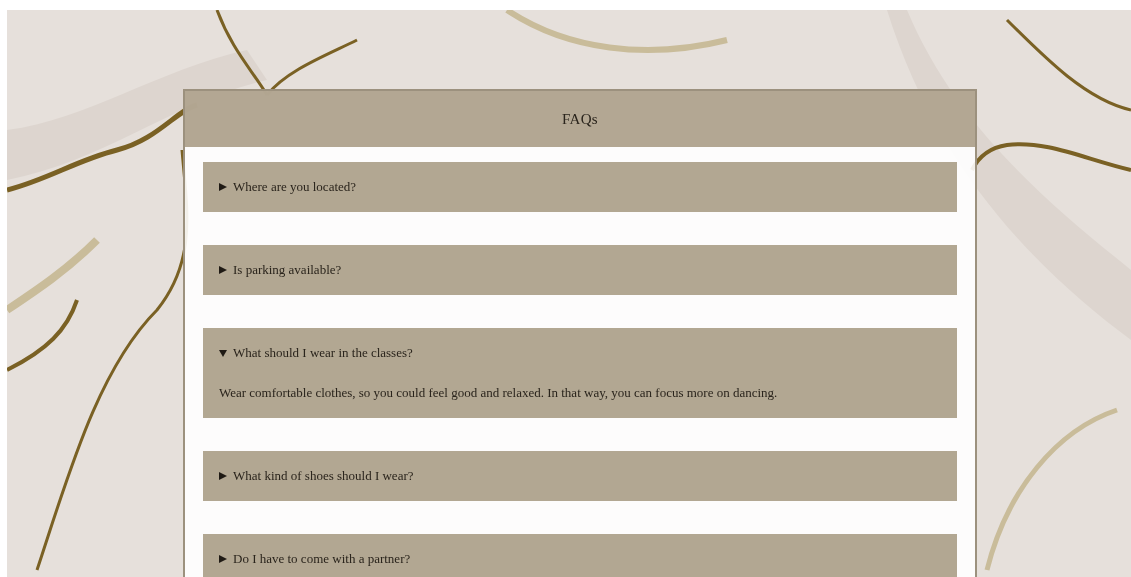 This screenshot has width=1131, height=577. What do you see at coordinates (499, 393) in the screenshot?
I see `faq-answer: Wear comfortable clothes, so you could feel good and relaxed. In that way, you can focus more on dancing.` at bounding box center [499, 393].